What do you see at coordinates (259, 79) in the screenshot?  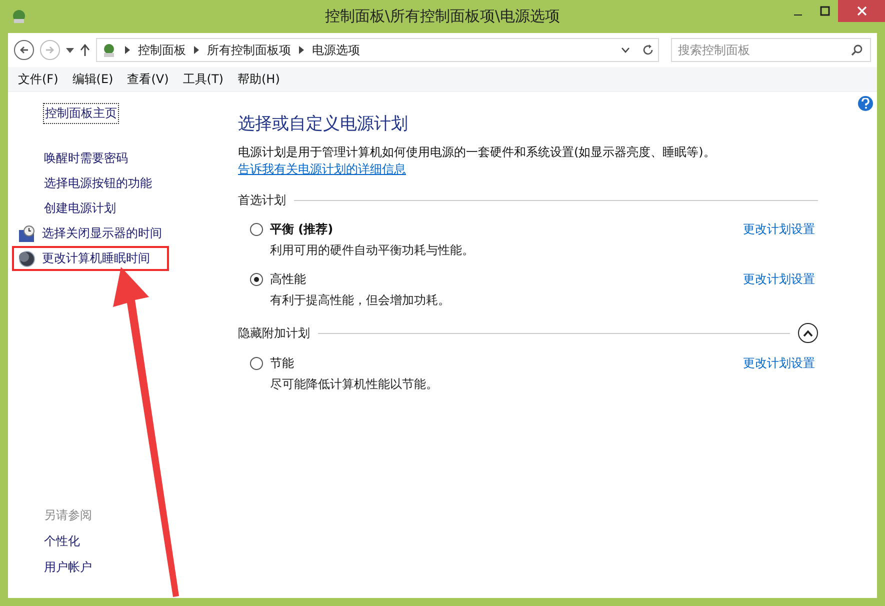 I see `menu-item: 帮助(H)` at bounding box center [259, 79].